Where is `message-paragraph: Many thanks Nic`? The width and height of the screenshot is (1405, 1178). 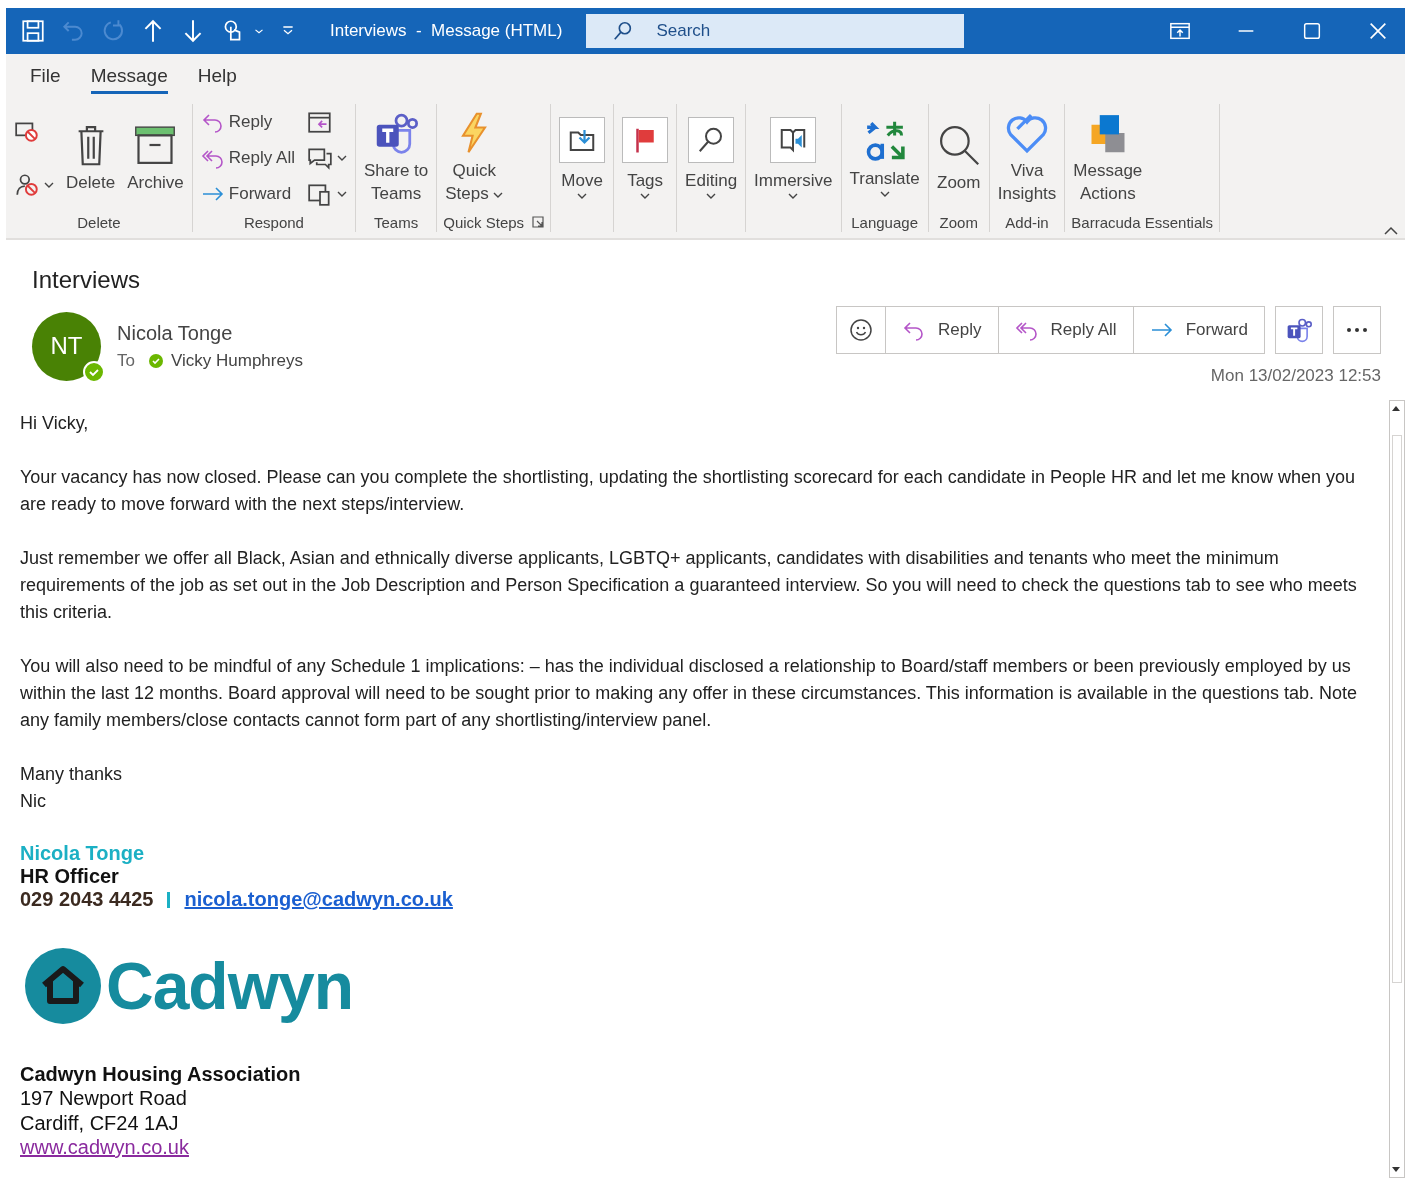
message-paragraph: Many thanks Nic is located at coordinates (72, 788).